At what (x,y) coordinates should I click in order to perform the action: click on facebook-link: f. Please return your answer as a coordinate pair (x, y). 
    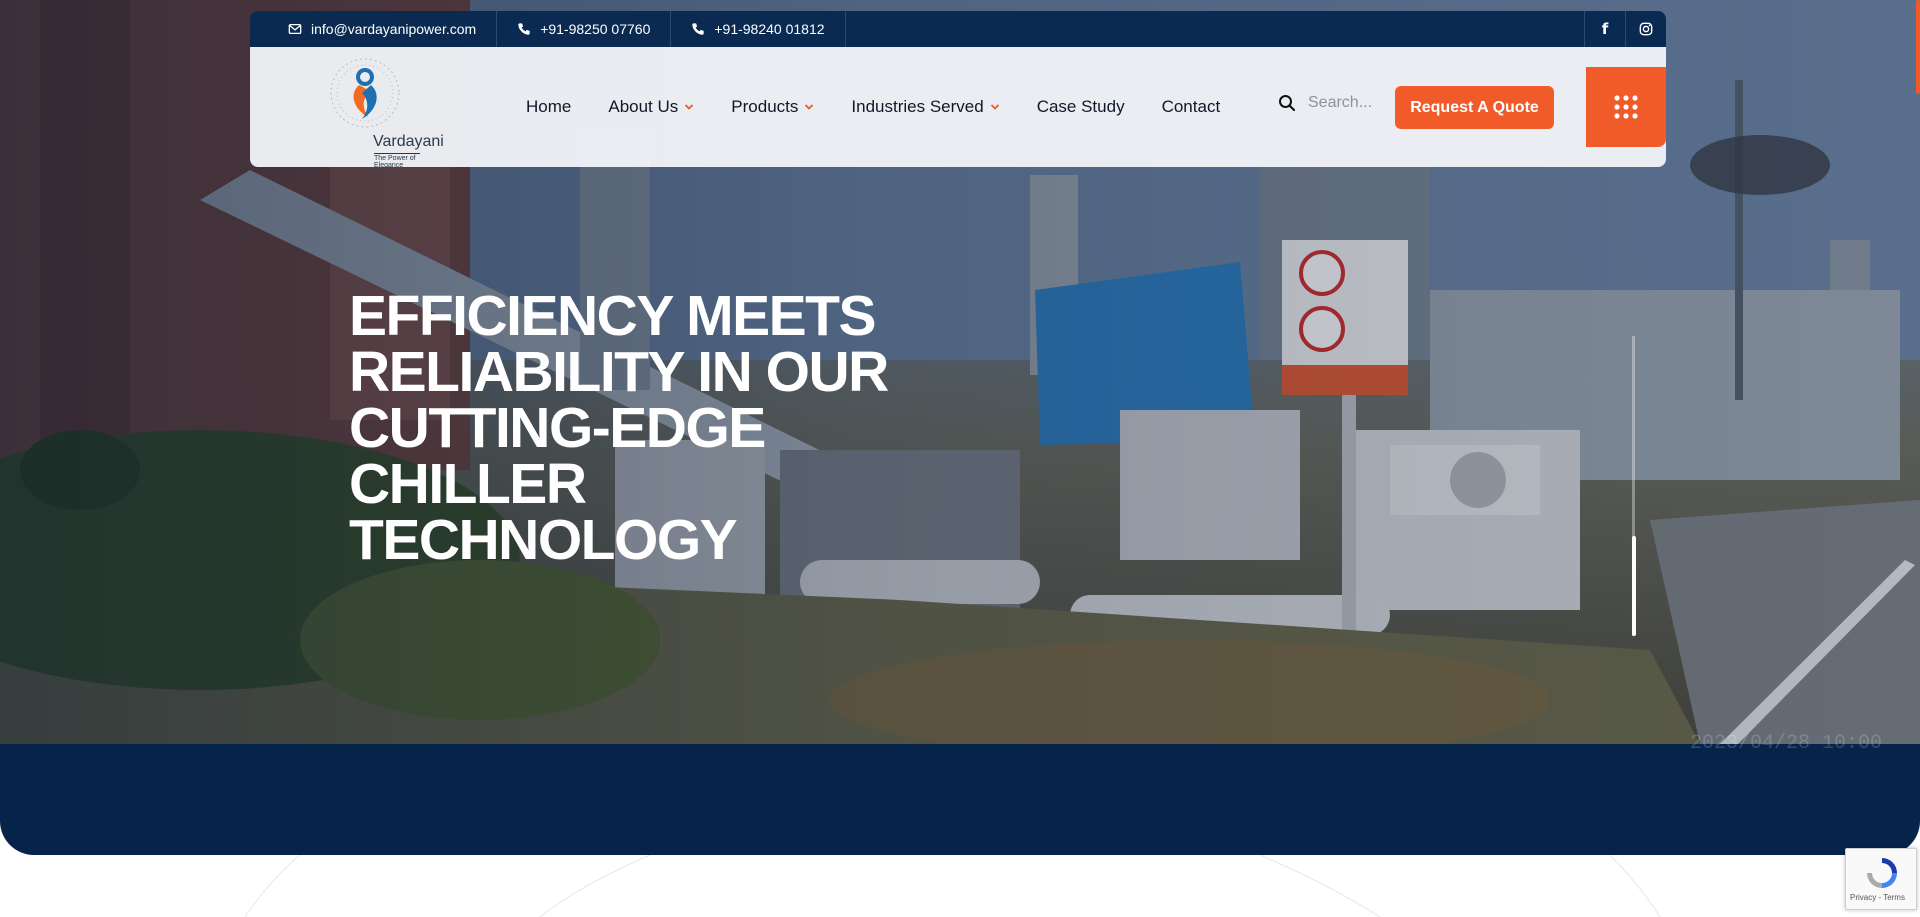
    Looking at the image, I should click on (1604, 29).